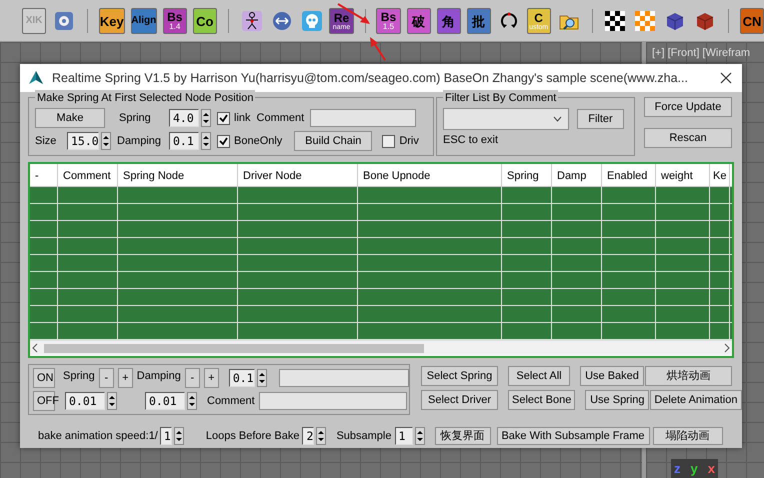 This screenshot has height=478, width=764. What do you see at coordinates (687, 436) in the screenshot?
I see `button: 塌陷动画` at bounding box center [687, 436].